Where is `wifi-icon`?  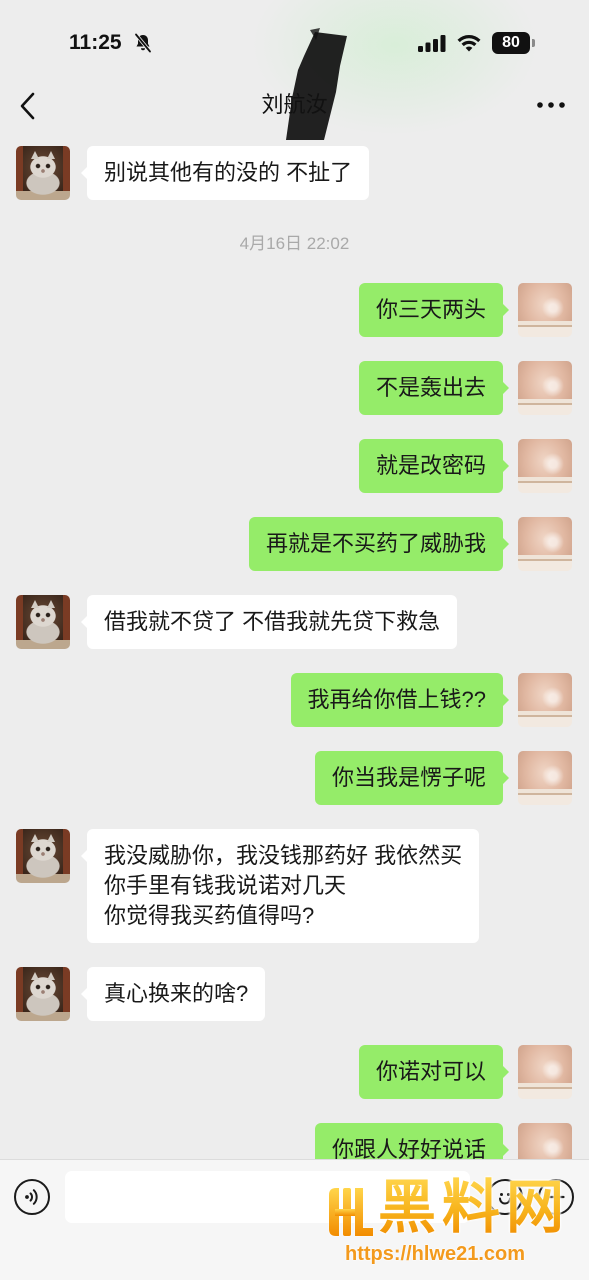
wifi-icon is located at coordinates (469, 43).